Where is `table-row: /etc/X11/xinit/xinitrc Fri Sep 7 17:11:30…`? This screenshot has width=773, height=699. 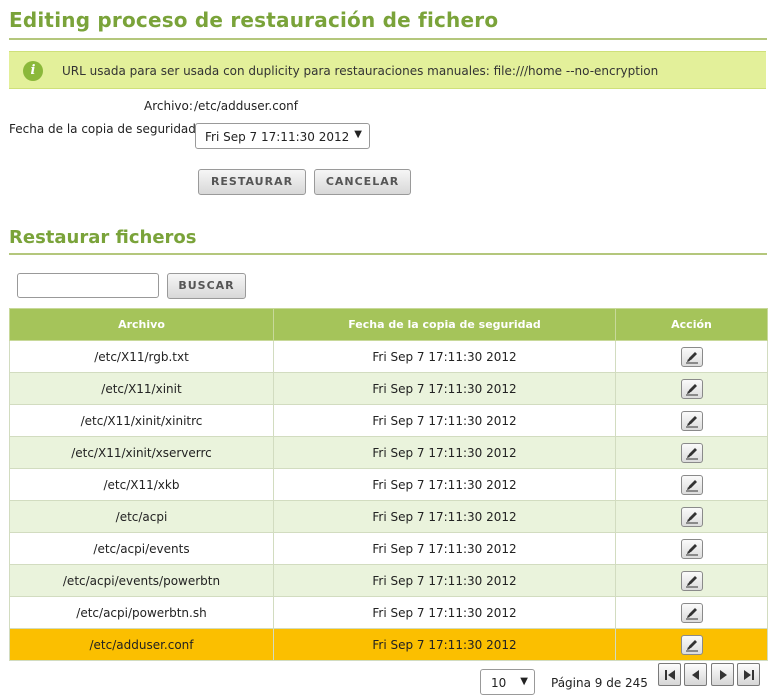
table-row: /etc/X11/xinit/xinitrc Fri Sep 7 17:11:30… is located at coordinates (388, 420).